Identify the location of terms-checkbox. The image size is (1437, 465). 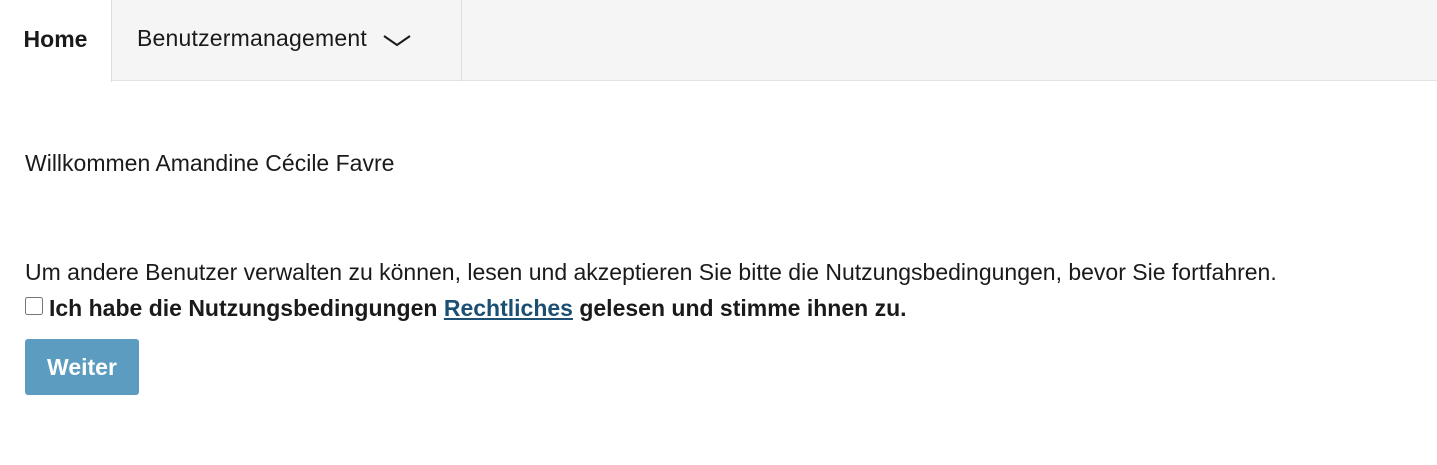
(34, 305).